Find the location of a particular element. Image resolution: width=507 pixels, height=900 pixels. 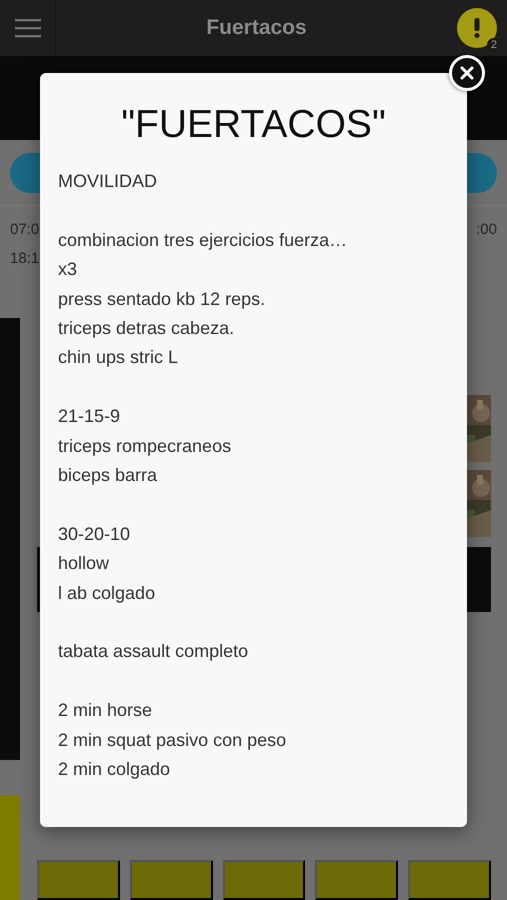

workout-line: press sentado kb 12 reps. is located at coordinates (162, 299).